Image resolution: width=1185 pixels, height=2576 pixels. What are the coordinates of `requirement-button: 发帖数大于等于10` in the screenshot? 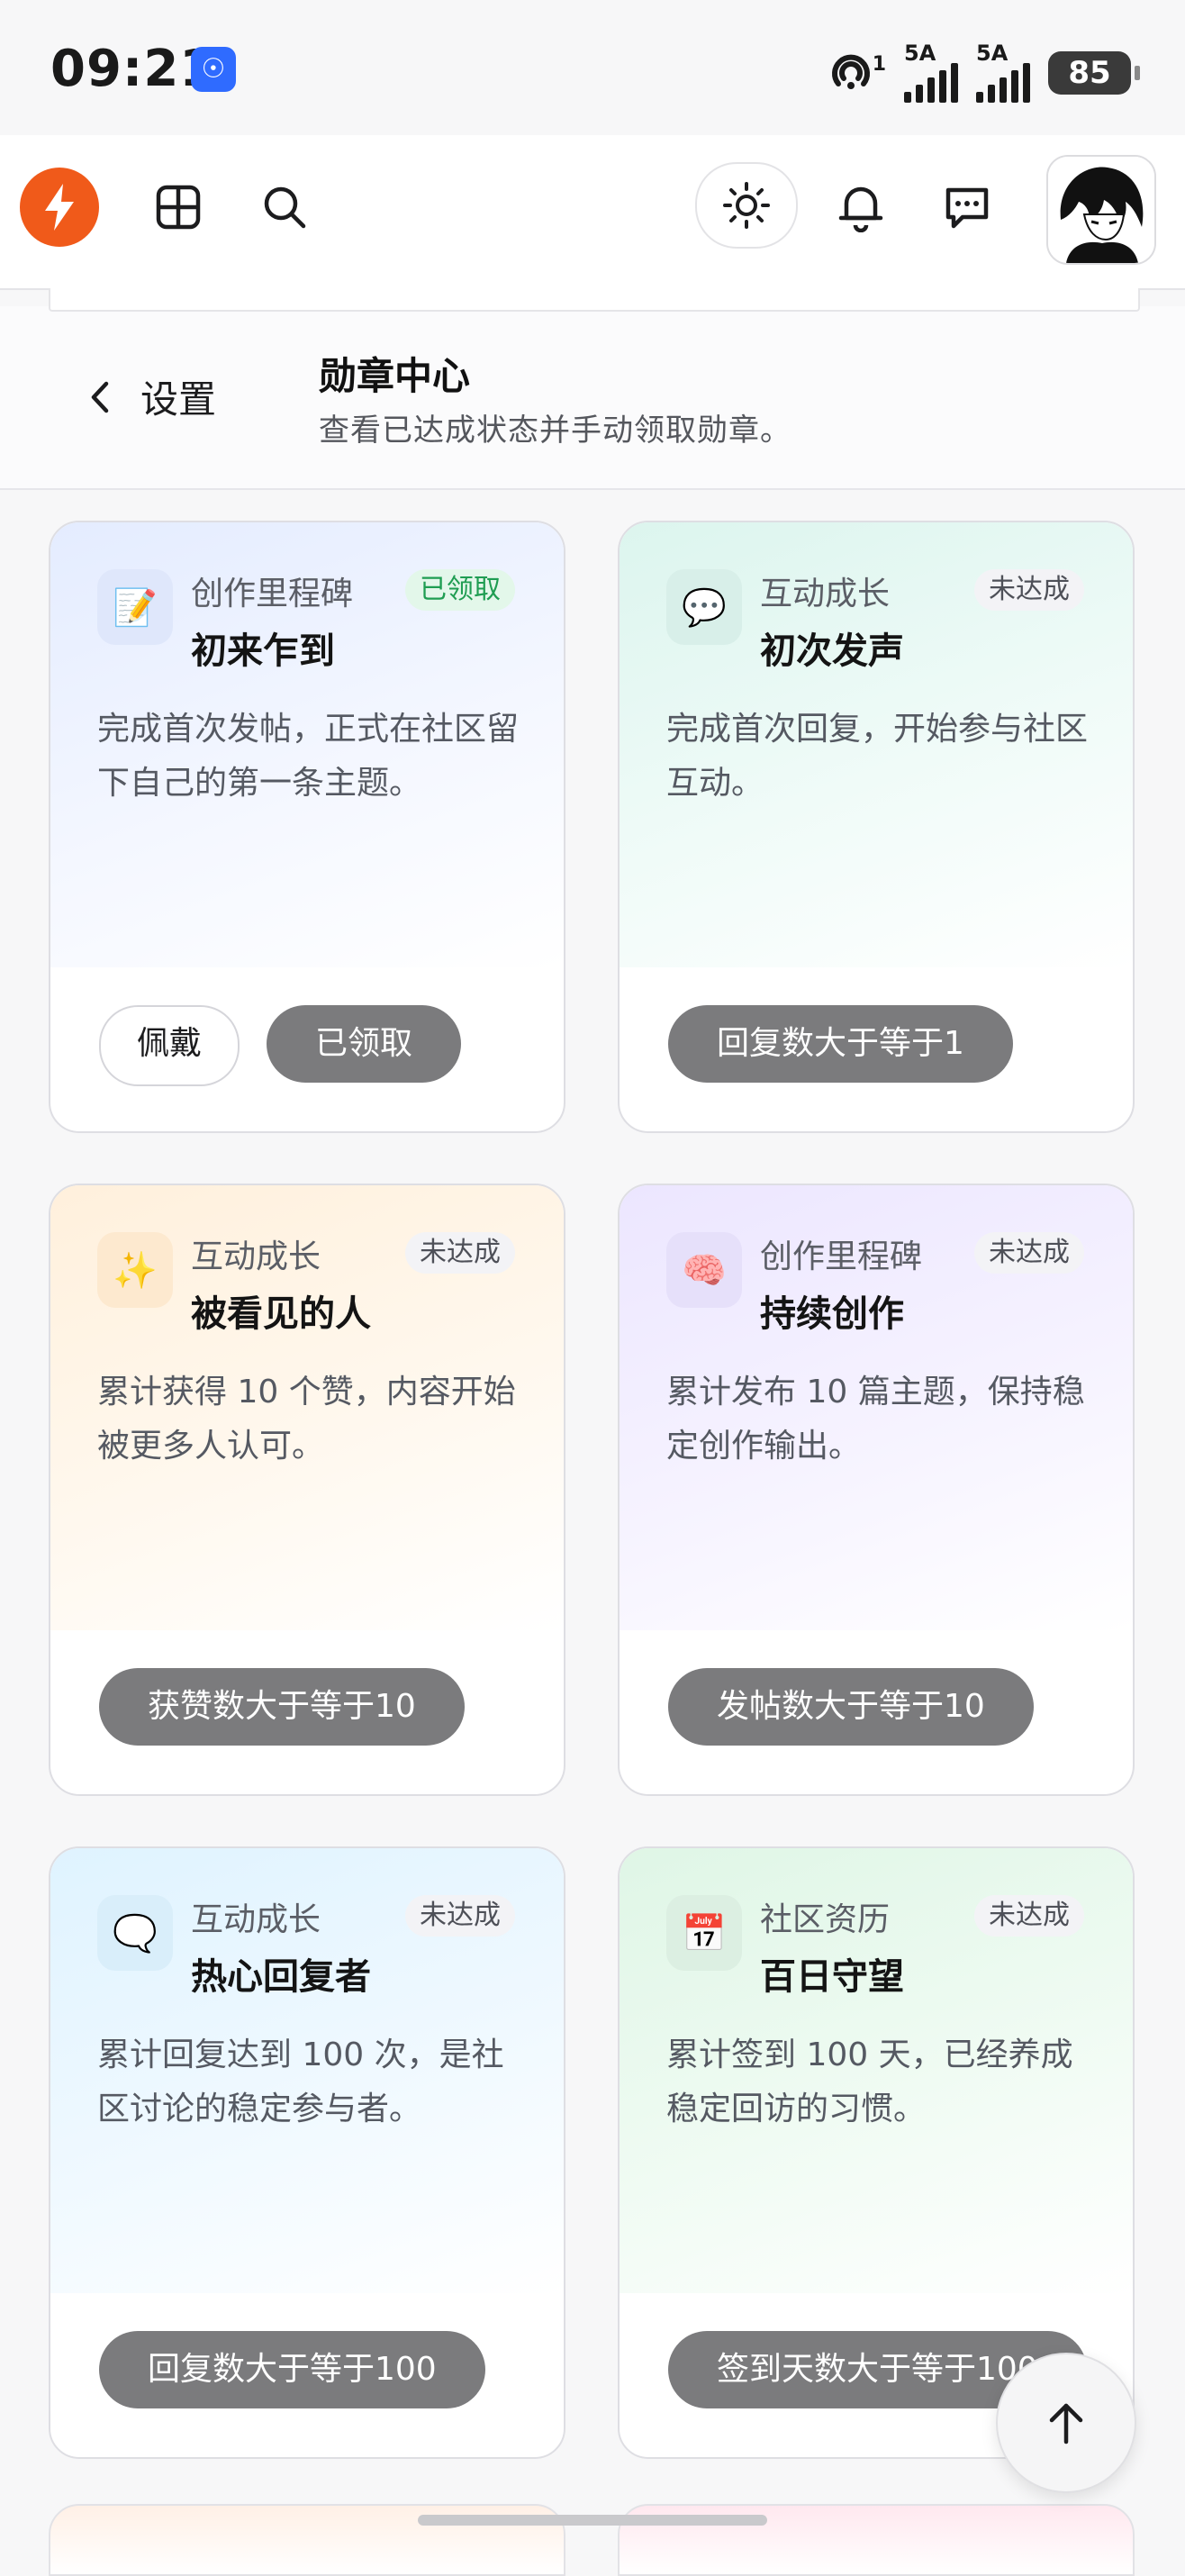 It's located at (851, 1707).